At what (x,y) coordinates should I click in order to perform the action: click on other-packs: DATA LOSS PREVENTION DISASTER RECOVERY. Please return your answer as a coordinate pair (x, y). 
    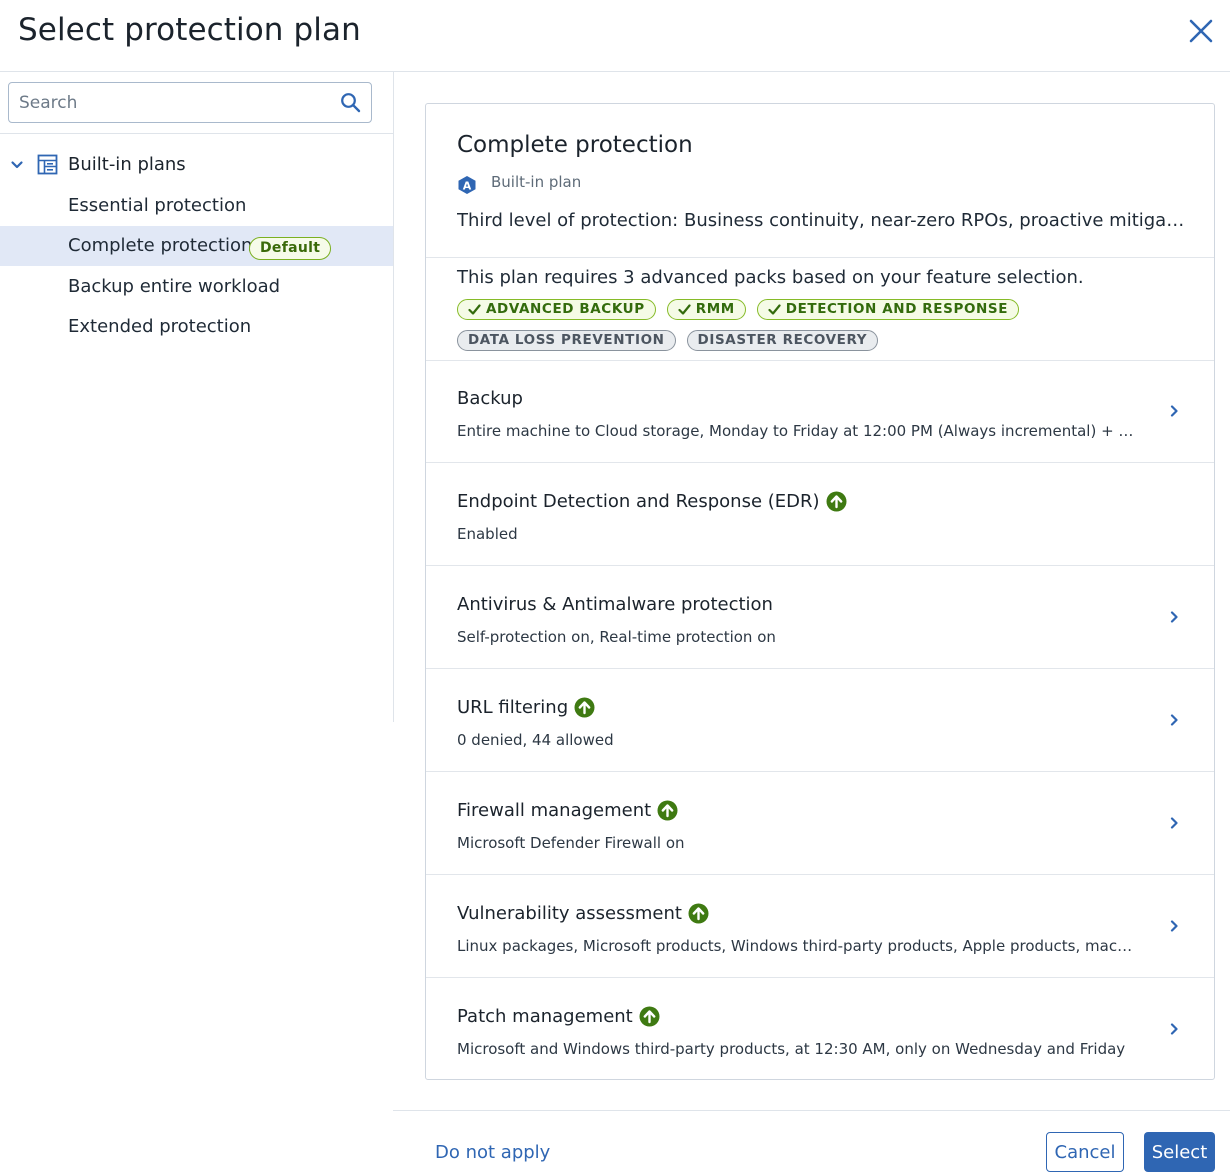
    Looking at the image, I should click on (668, 340).